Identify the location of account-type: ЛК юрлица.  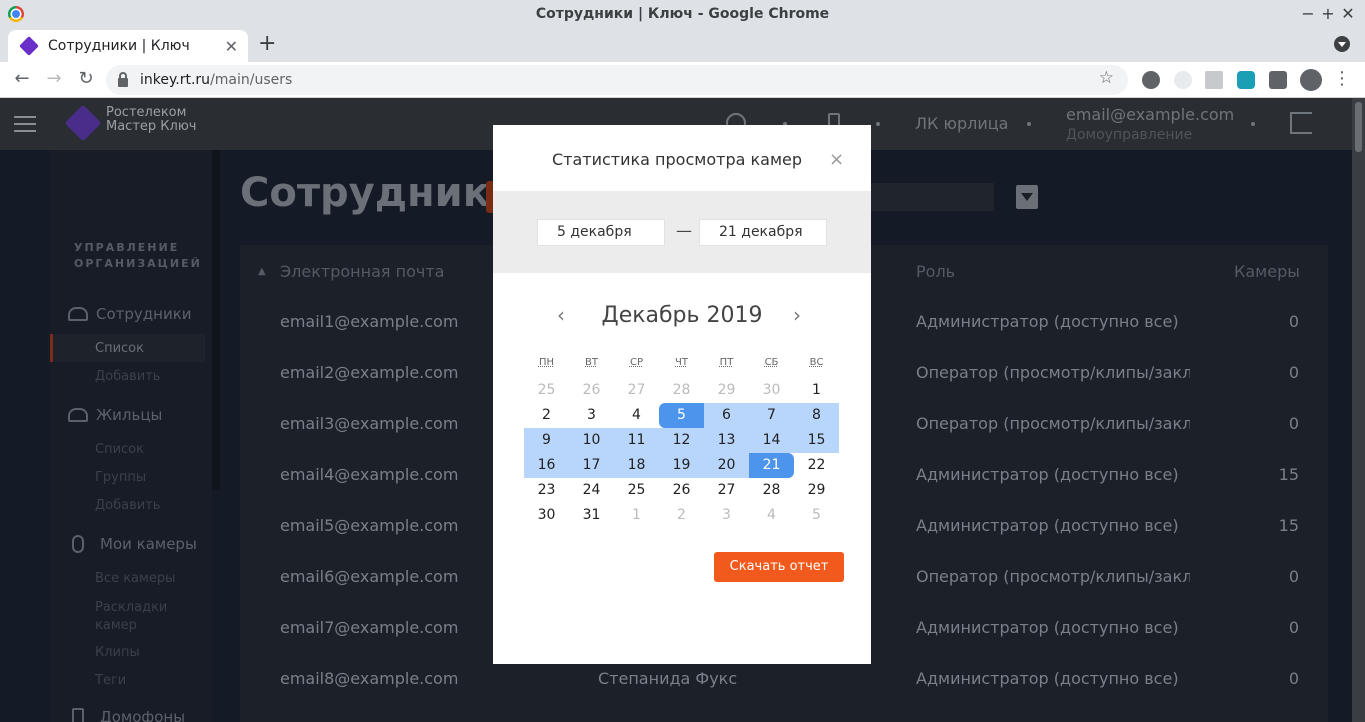
(961, 123).